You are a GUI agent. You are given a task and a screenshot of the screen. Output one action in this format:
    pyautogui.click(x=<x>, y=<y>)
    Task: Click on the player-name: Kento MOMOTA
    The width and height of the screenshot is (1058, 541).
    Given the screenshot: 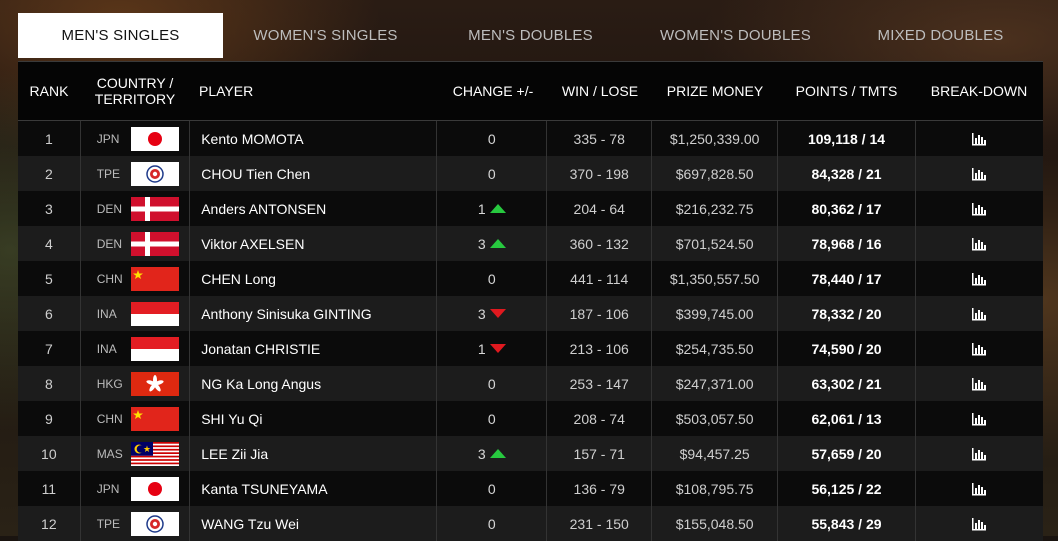 What is the action you would take?
    pyautogui.click(x=314, y=138)
    